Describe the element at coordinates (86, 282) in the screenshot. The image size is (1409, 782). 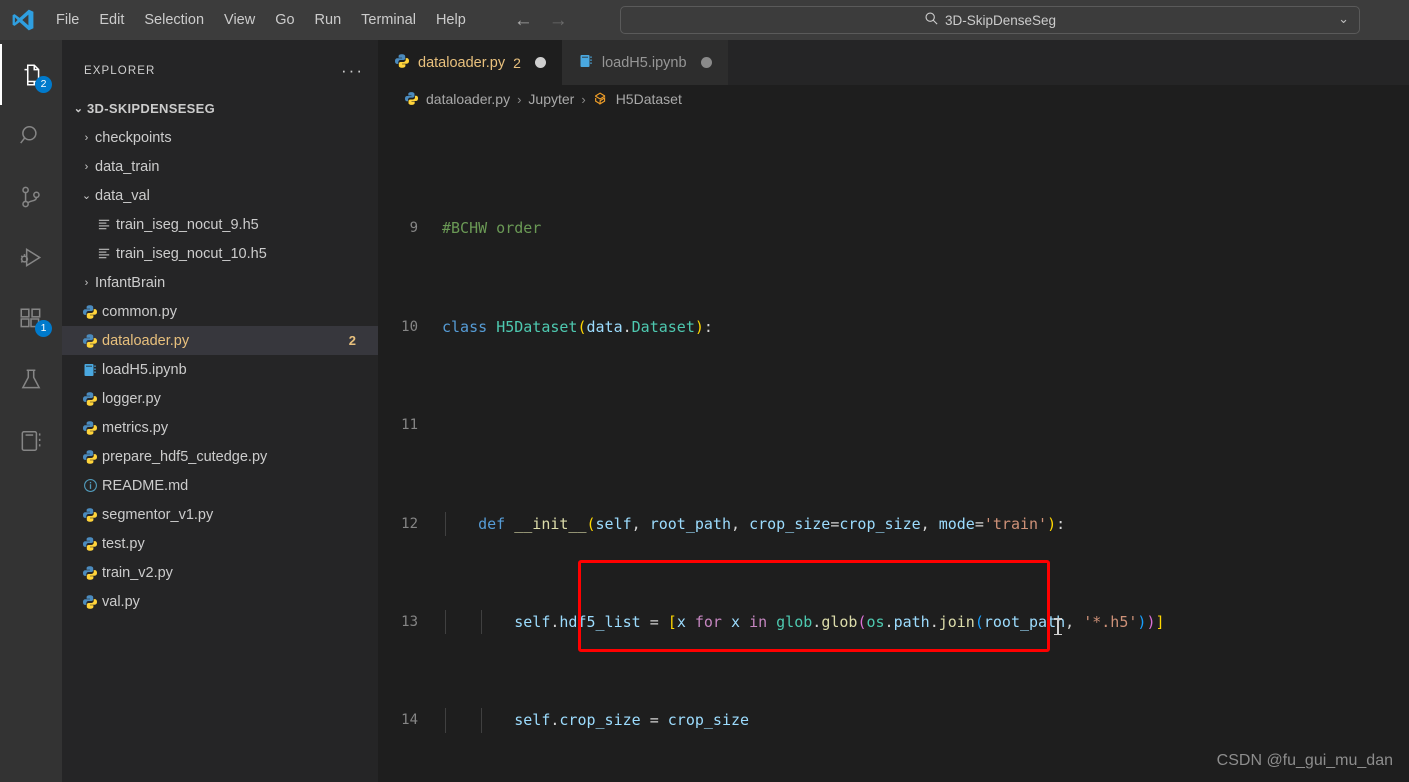
I see `chevron-right-icon: ›` at that location.